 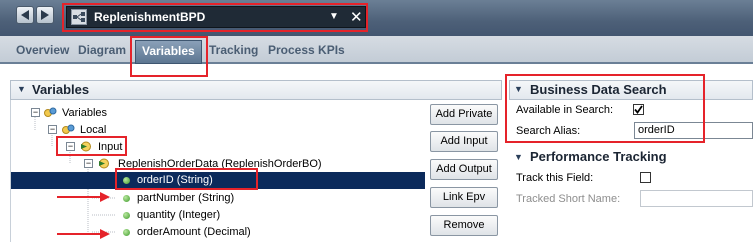 What do you see at coordinates (568, 199) in the screenshot?
I see `tracked-short-name-label: Tracked Short Name:` at bounding box center [568, 199].